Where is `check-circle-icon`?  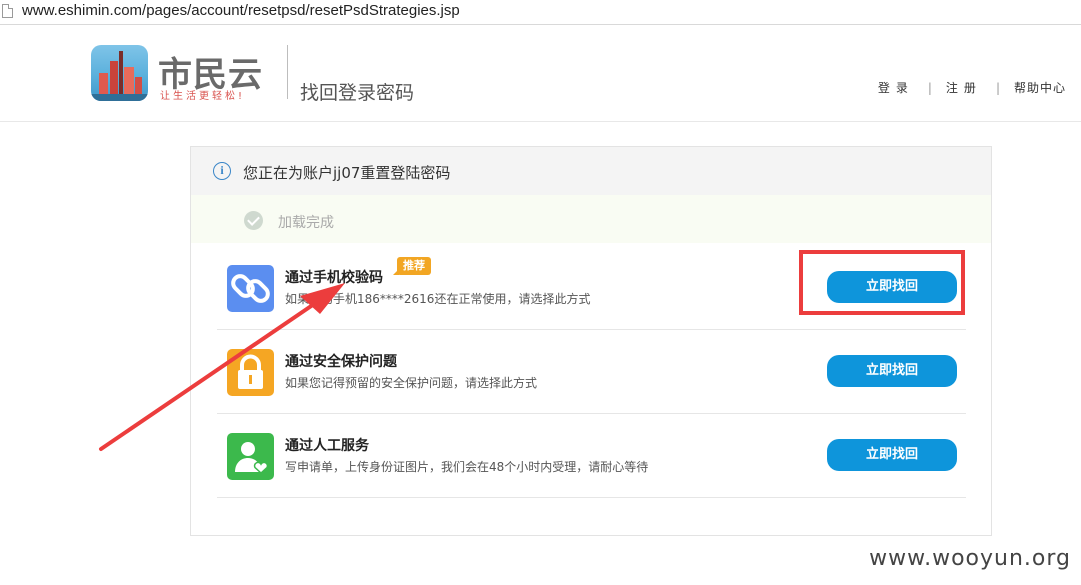
check-circle-icon is located at coordinates (253, 220).